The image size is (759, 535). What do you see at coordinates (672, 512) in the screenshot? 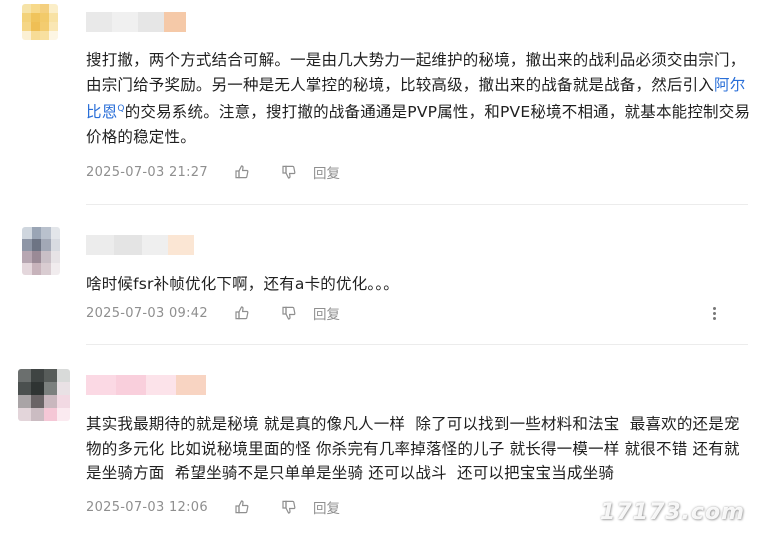
I see `site-watermark: 17173.com` at bounding box center [672, 512].